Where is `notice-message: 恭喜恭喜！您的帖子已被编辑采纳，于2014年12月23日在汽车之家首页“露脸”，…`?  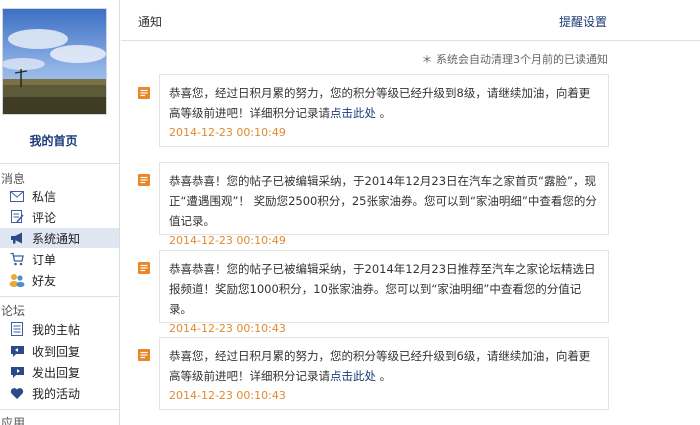
notice-message: 恭喜恭喜！您的帖子已被编辑采纳，于2014年12月23日在汽车之家首页“露脸”，… is located at coordinates (383, 201).